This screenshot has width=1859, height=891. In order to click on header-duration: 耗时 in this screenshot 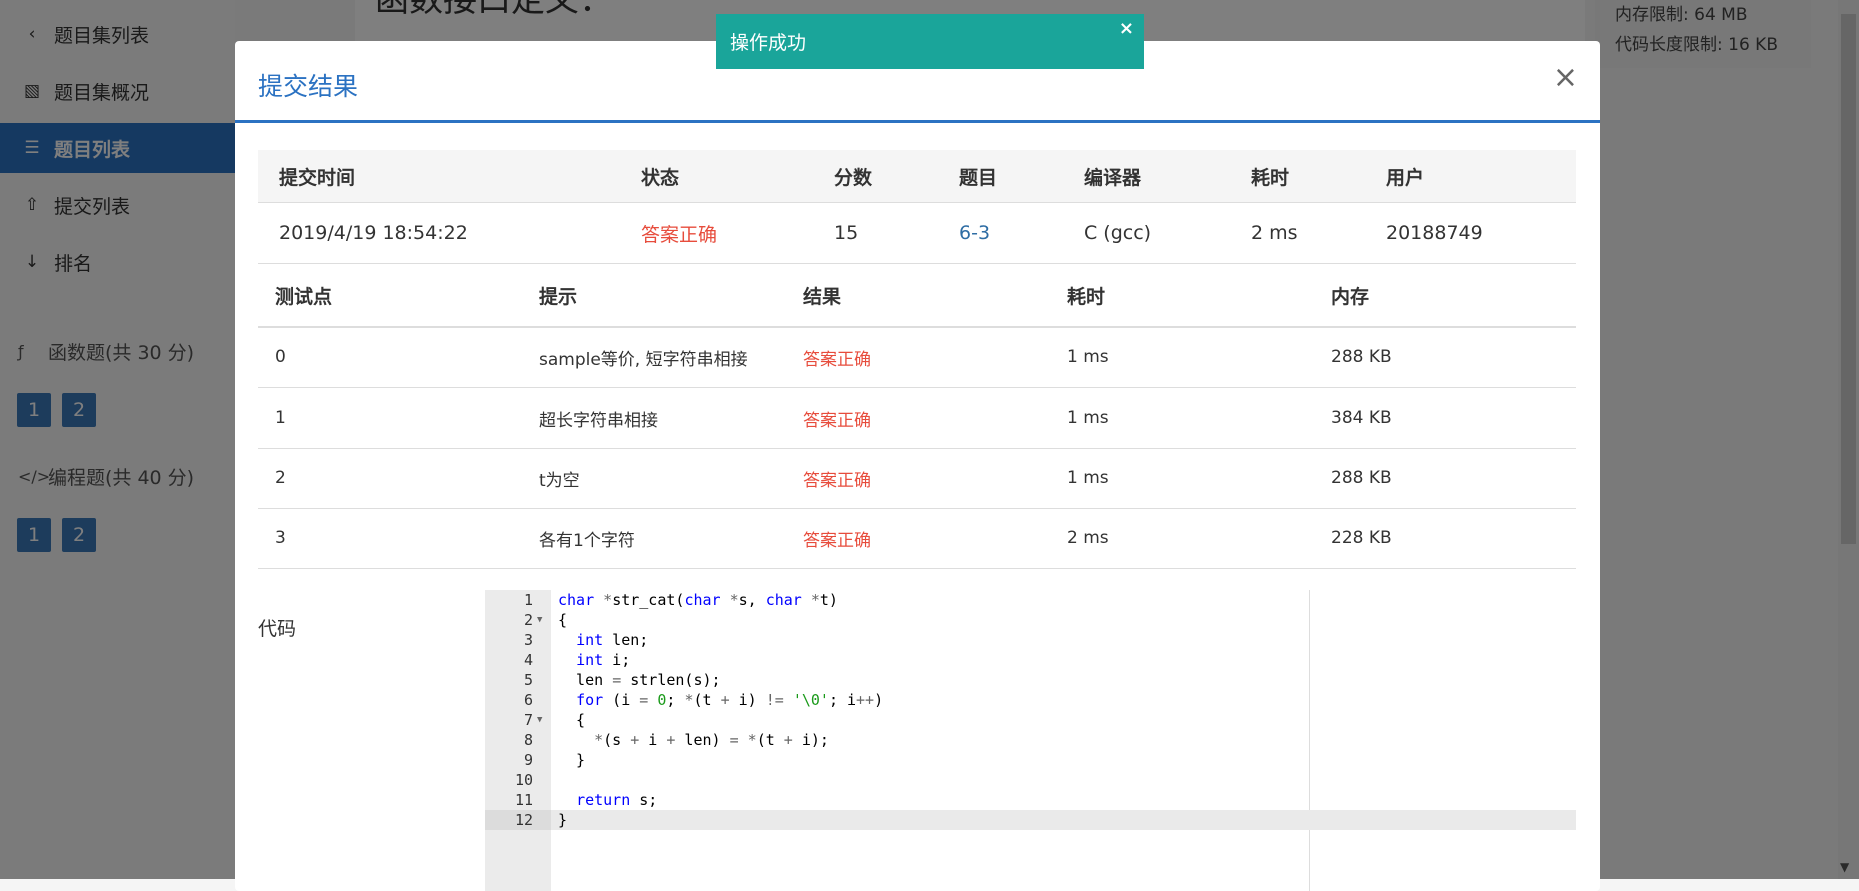, I will do `click(1270, 177)`.